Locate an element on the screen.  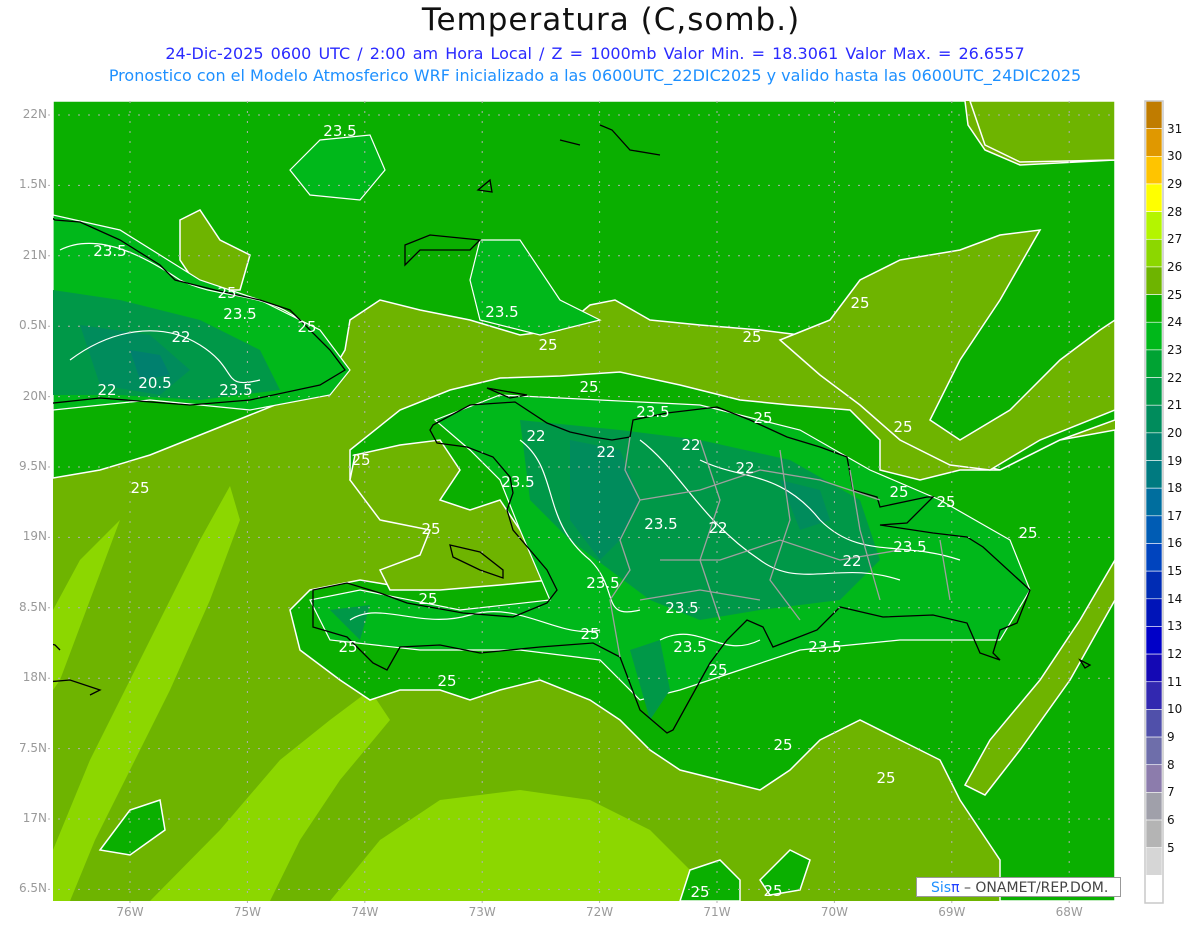
longitude-label: 69W is located at coordinates (952, 912).